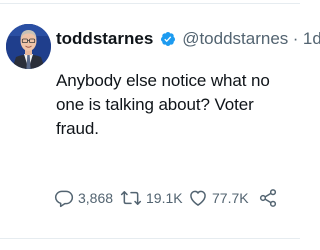 The image size is (320, 250). Describe the element at coordinates (150, 238) in the screenshot. I see `bottom-divider` at that location.